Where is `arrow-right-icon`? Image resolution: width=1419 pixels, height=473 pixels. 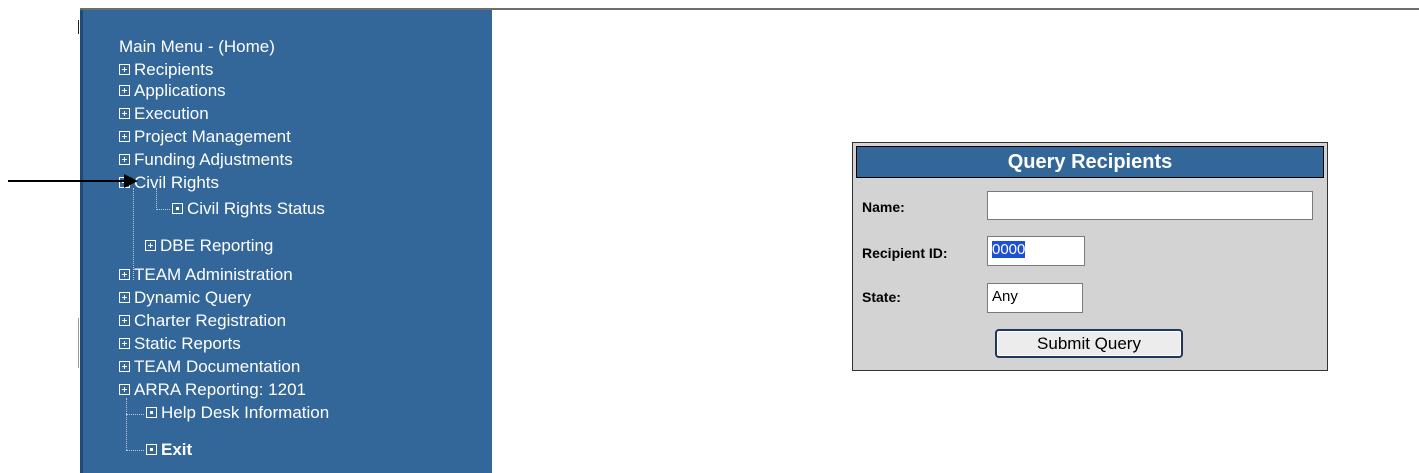 arrow-right-icon is located at coordinates (131, 181).